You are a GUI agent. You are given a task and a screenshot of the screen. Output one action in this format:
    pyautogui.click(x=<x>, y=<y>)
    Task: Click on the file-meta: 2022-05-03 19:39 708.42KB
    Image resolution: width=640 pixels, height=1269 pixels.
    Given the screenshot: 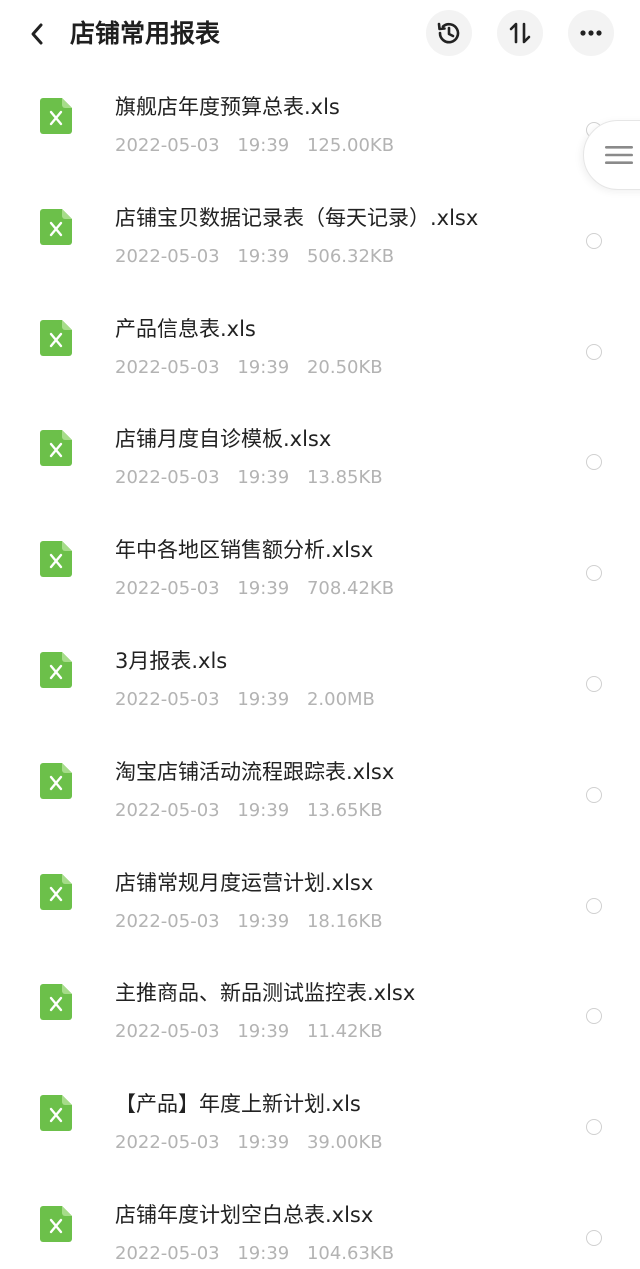 What is the action you would take?
    pyautogui.click(x=260, y=589)
    